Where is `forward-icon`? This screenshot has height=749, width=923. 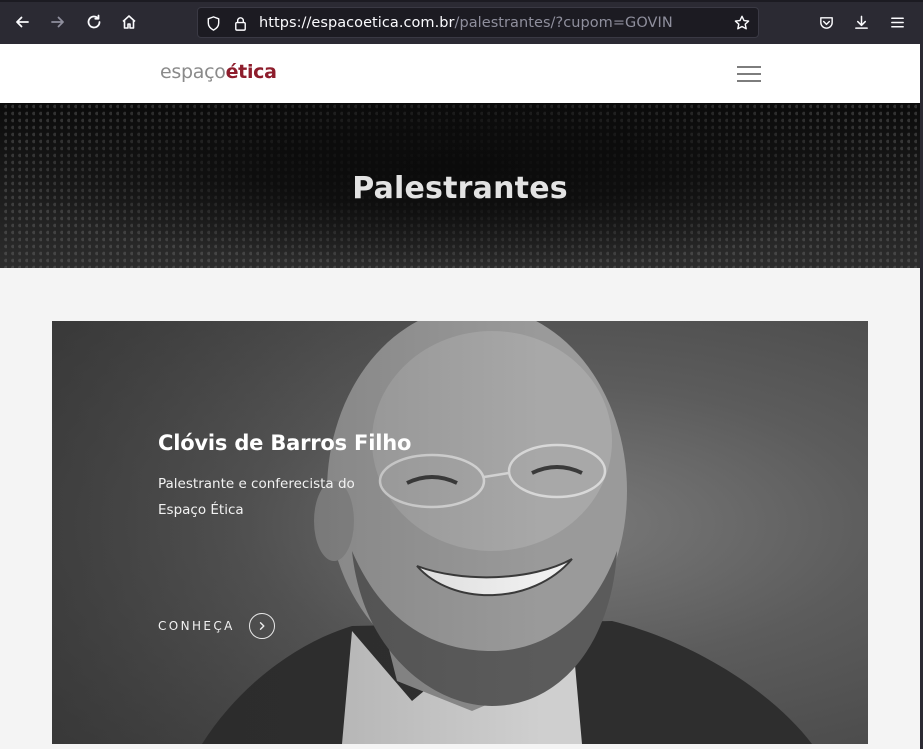
forward-icon is located at coordinates (57, 22).